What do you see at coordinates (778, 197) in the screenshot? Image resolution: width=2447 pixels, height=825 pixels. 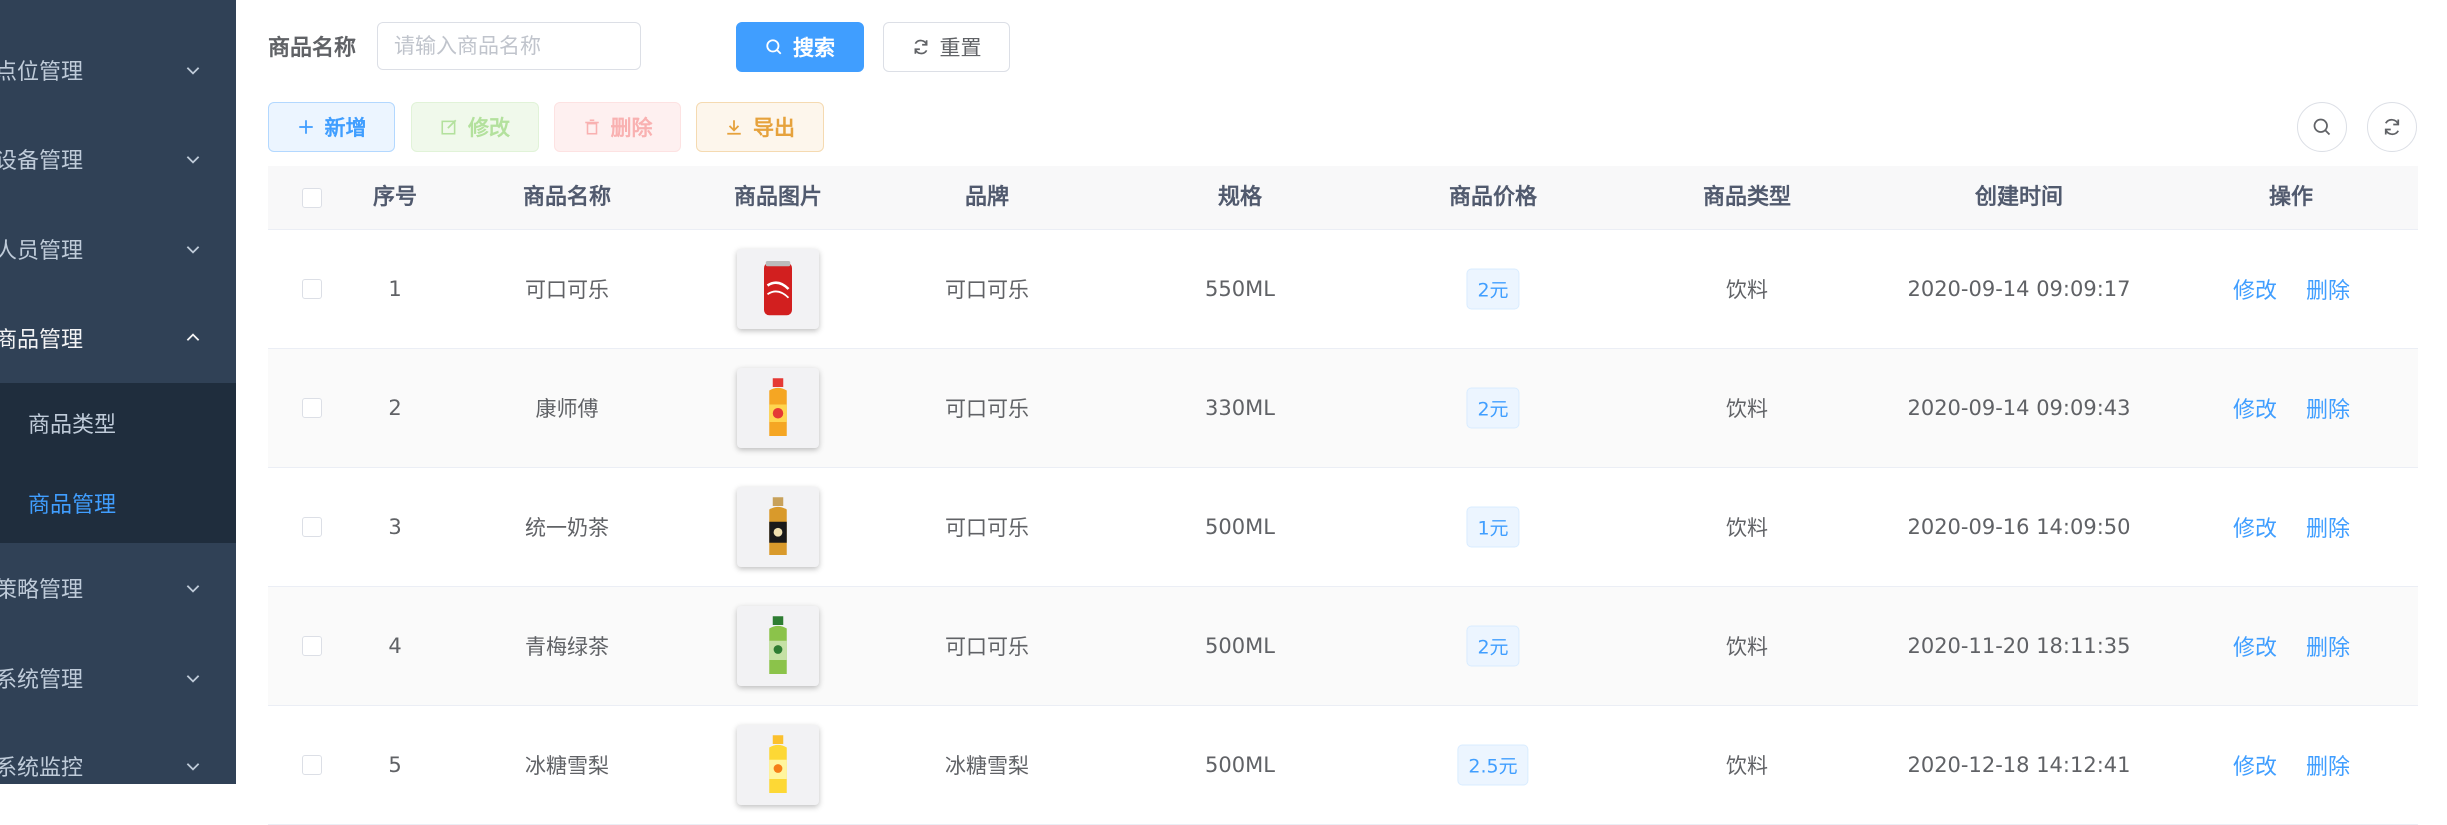 I see `header-image: 商品图片` at bounding box center [778, 197].